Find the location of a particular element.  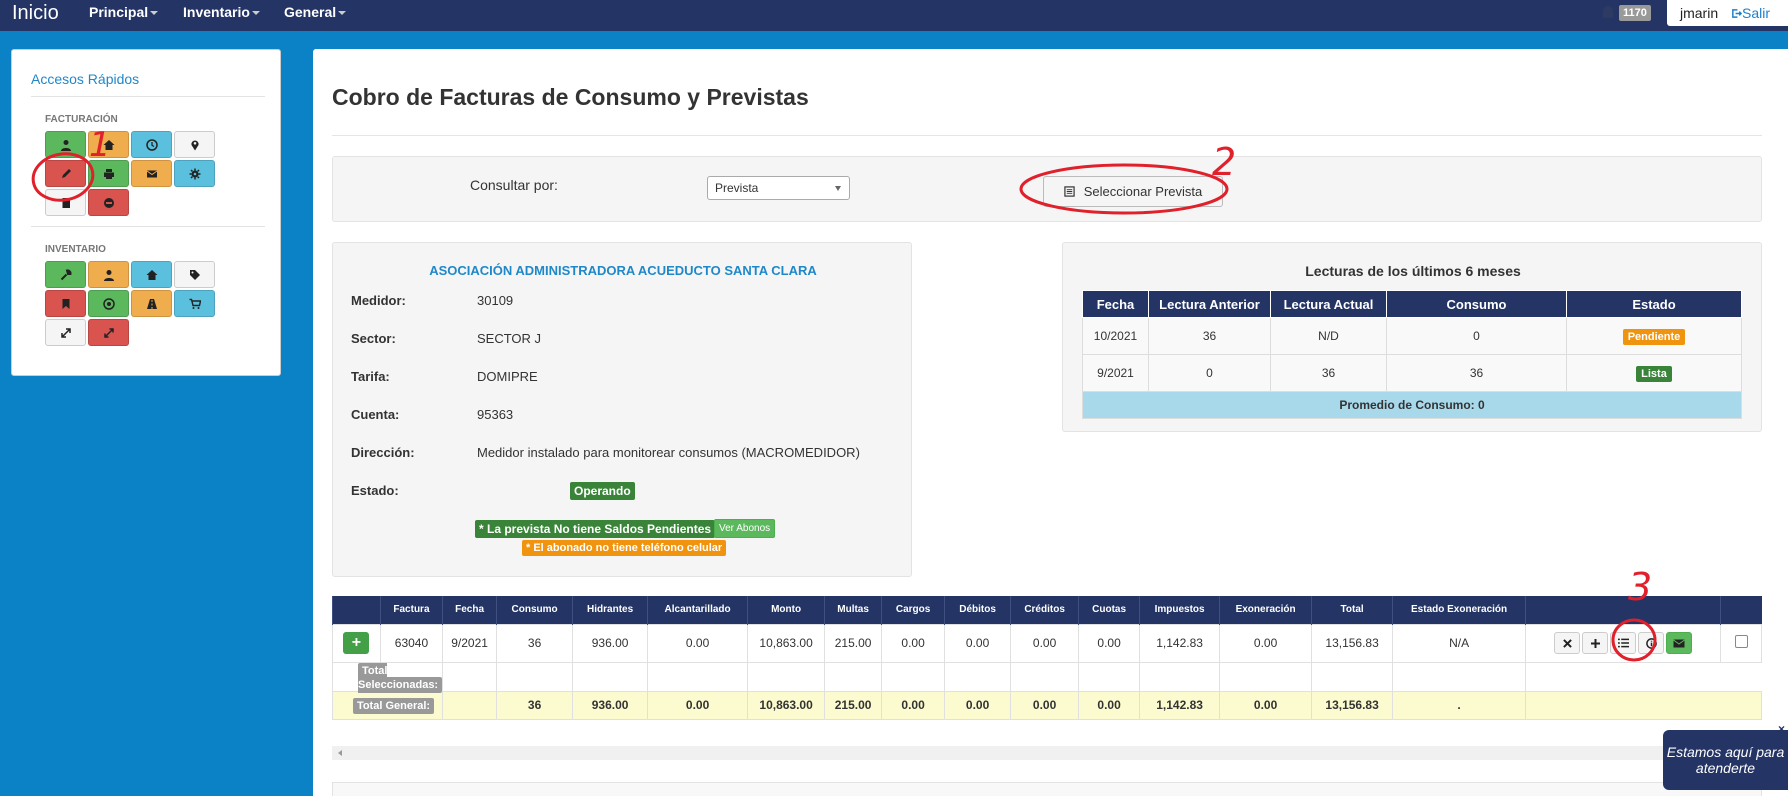

quick-edit-reading-button is located at coordinates (65, 173).